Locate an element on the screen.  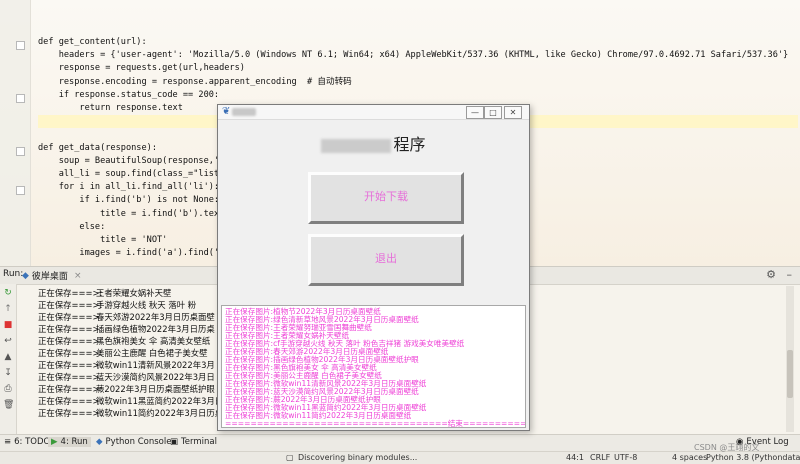
arrow-up-icon: ↑ is located at coordinates (8, 309).